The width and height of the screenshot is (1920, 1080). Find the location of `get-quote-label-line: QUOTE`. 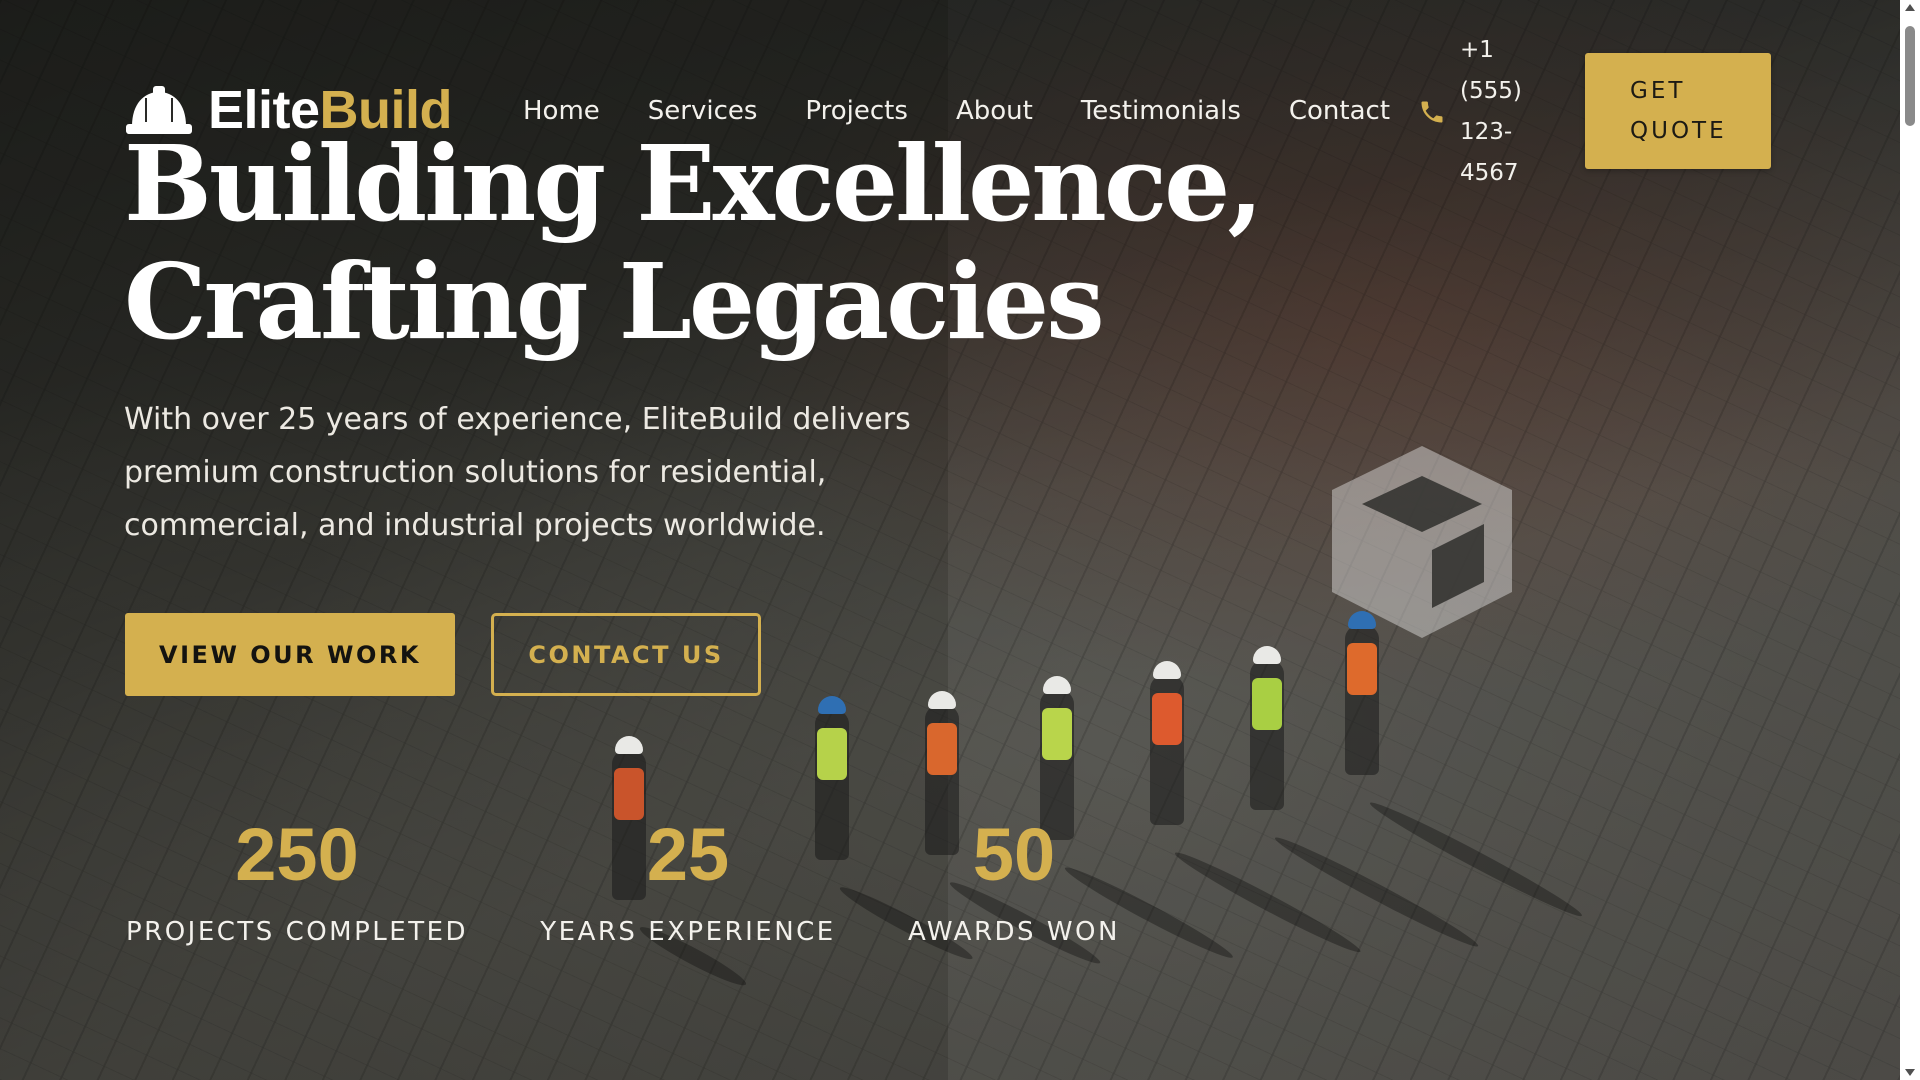

get-quote-label-line: QUOTE is located at coordinates (1678, 131).